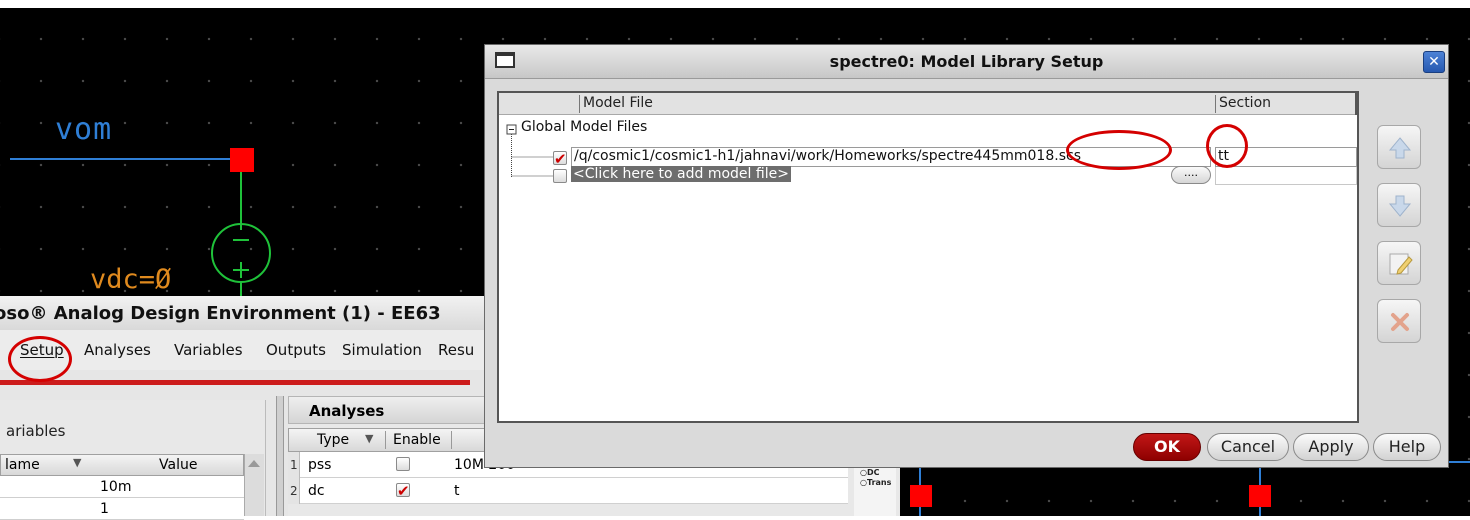  I want to click on tree-root-label: Global Model Files, so click(584, 127).